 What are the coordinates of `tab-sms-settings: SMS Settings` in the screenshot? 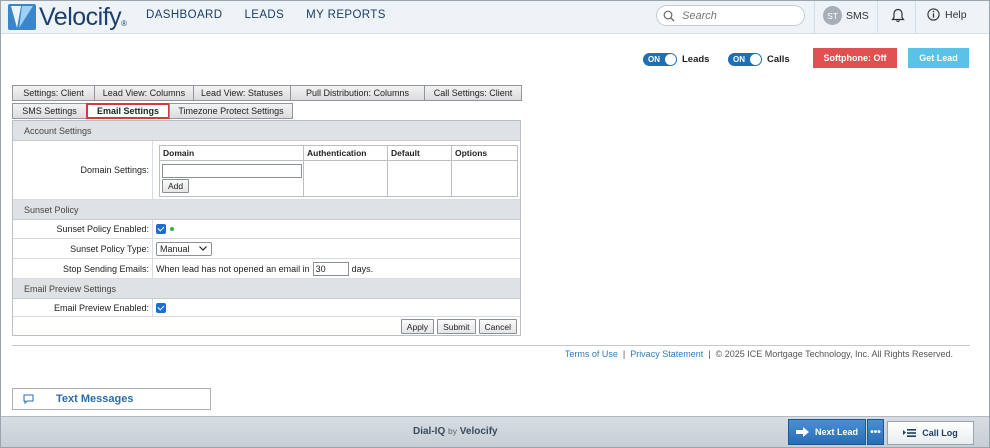 It's located at (49, 111).